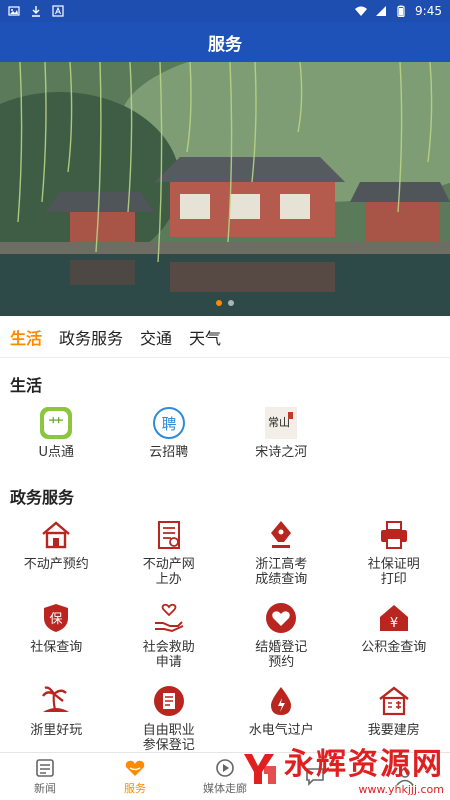 Image resolution: width=450 pixels, height=800 pixels. Describe the element at coordinates (281, 535) in the screenshot. I see `pen-nib-icon` at that location.